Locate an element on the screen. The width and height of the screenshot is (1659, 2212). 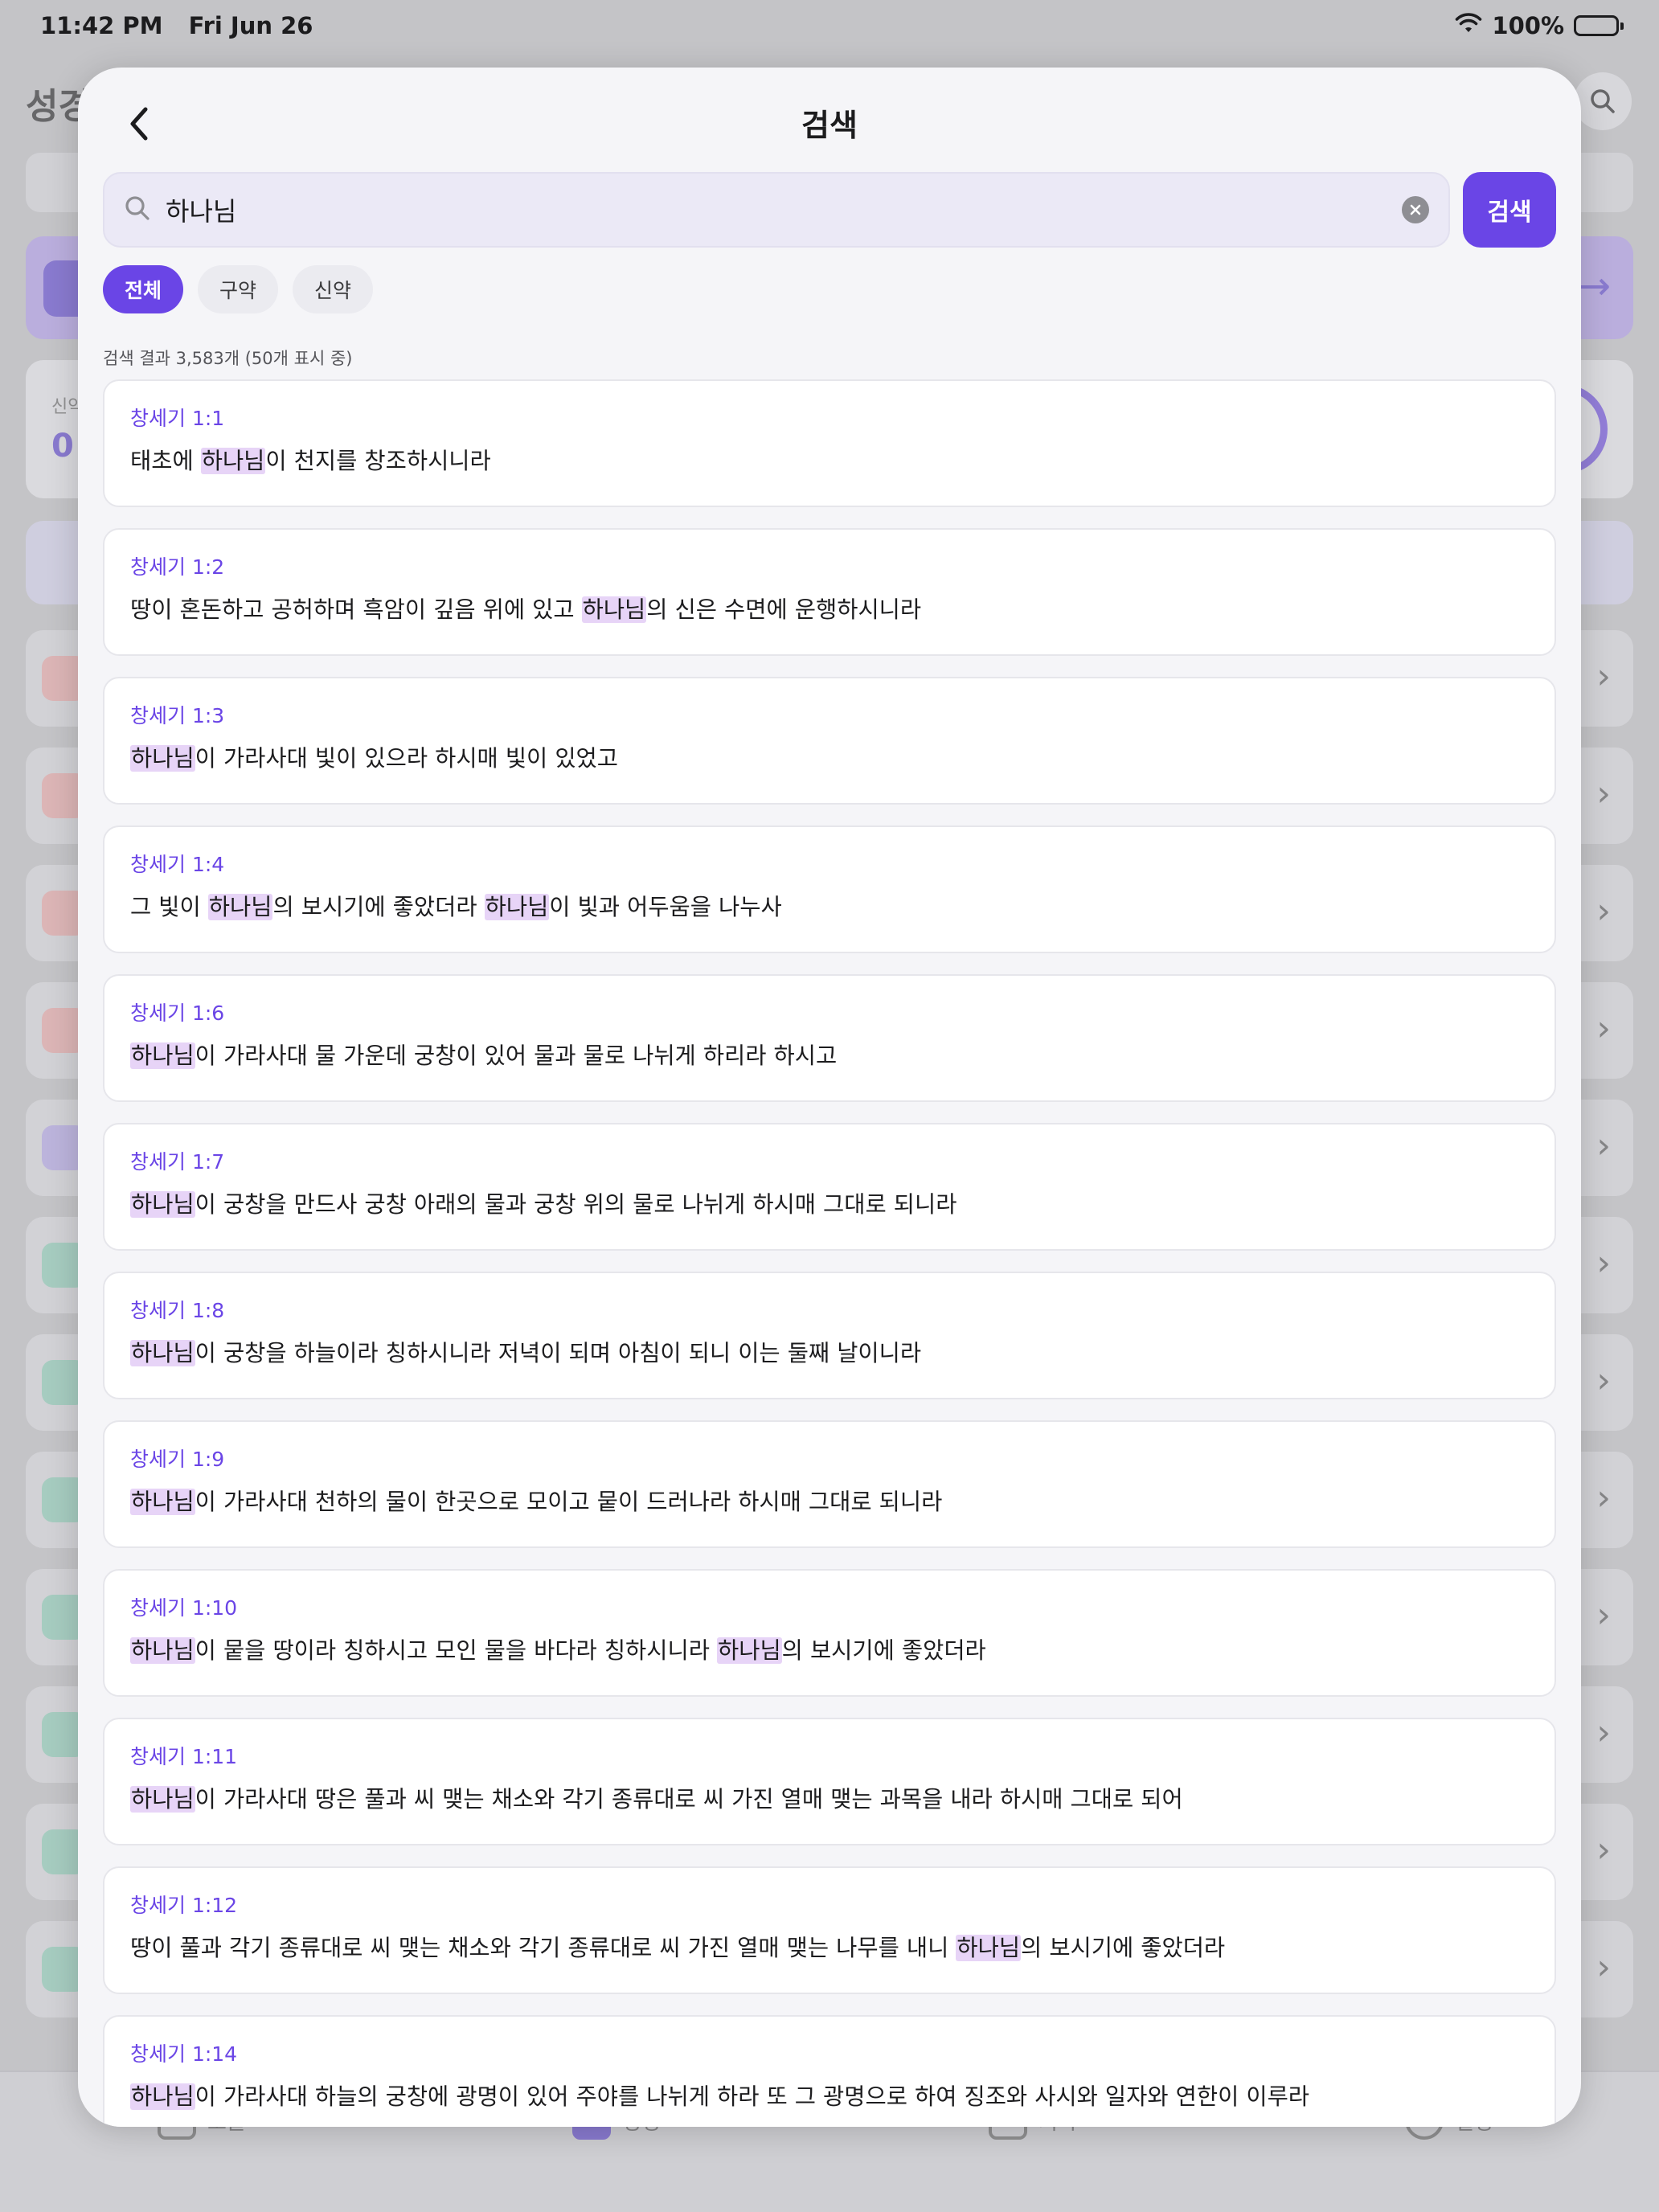
status-bar-left: 11:42 PM Fri Jun 26 is located at coordinates (176, 25).